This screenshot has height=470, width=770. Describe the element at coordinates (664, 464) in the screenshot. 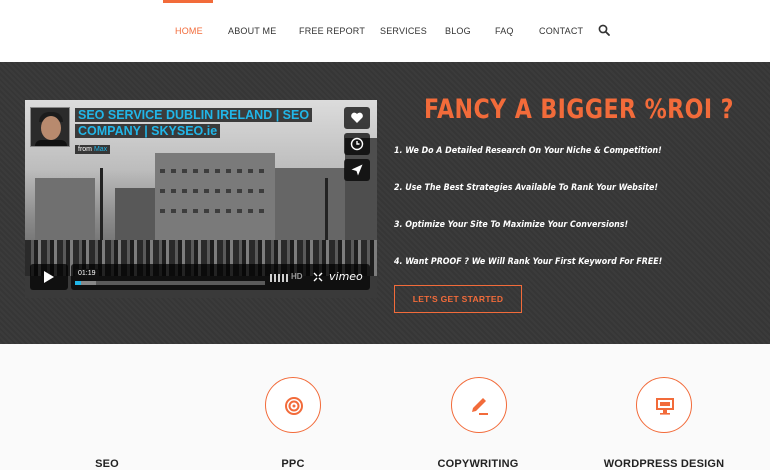

I see `service-title-wordpress-design: WORDPRESS DESIGN` at that location.